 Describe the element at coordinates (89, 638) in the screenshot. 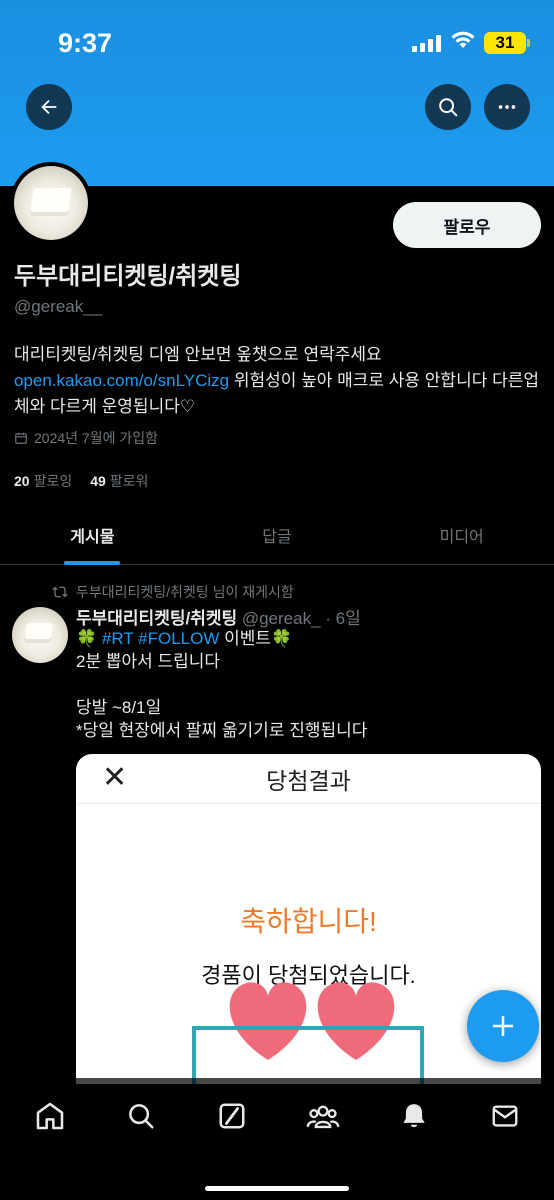

I see `tweet-line-1-prefix: 🍀` at that location.